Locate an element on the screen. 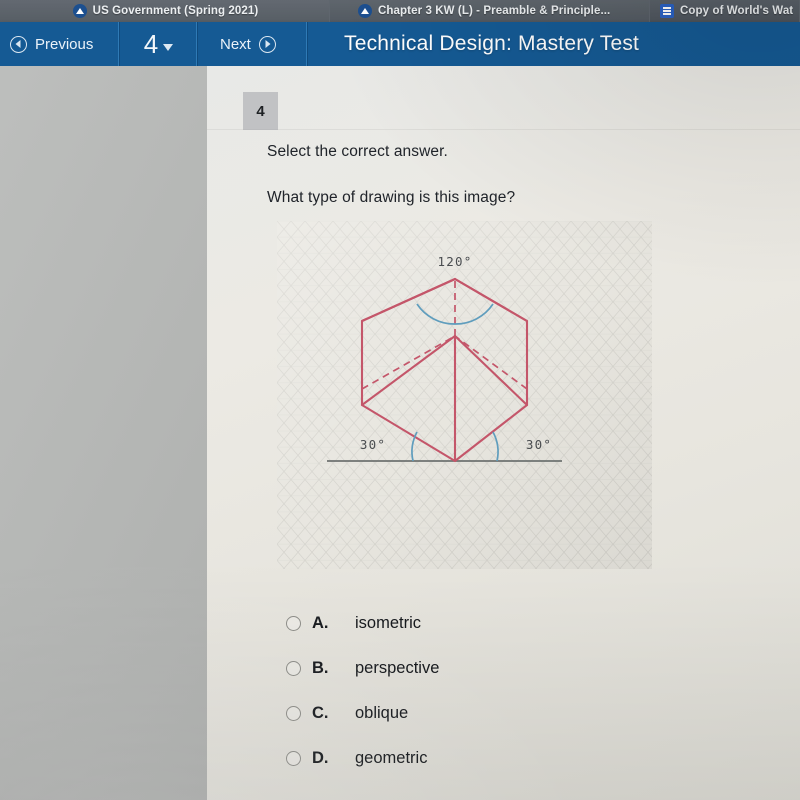 The image size is (800, 800). answer-choice-d: D. geometric is located at coordinates (521, 758).